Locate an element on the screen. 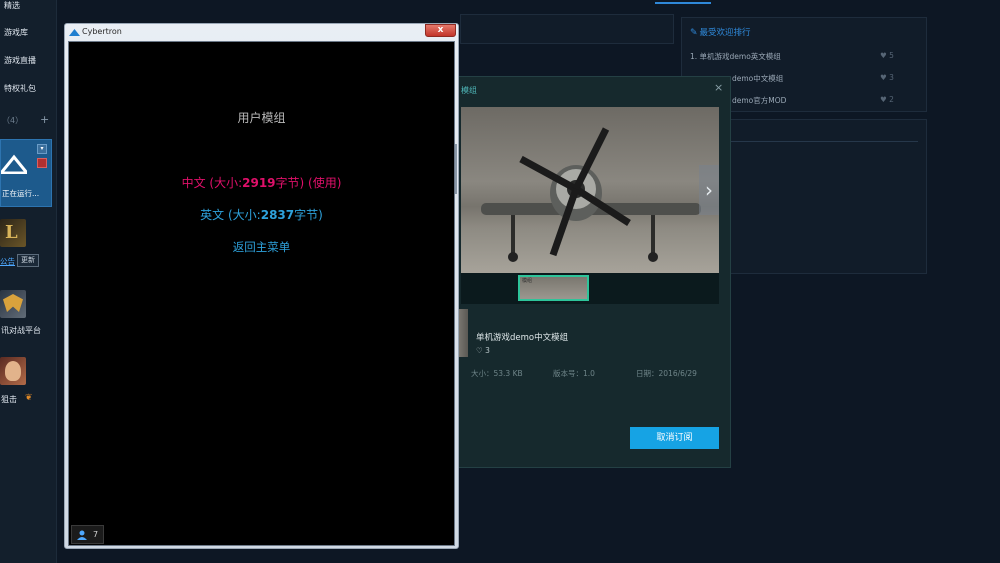 This screenshot has height=563, width=1000. thumbnail-selected: 模组 is located at coordinates (553, 288).